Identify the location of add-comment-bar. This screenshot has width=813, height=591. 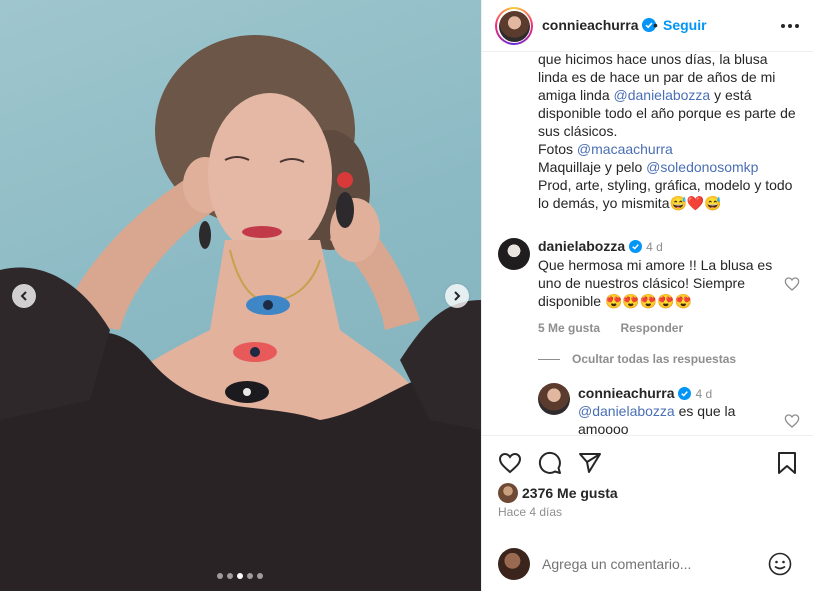
(647, 566).